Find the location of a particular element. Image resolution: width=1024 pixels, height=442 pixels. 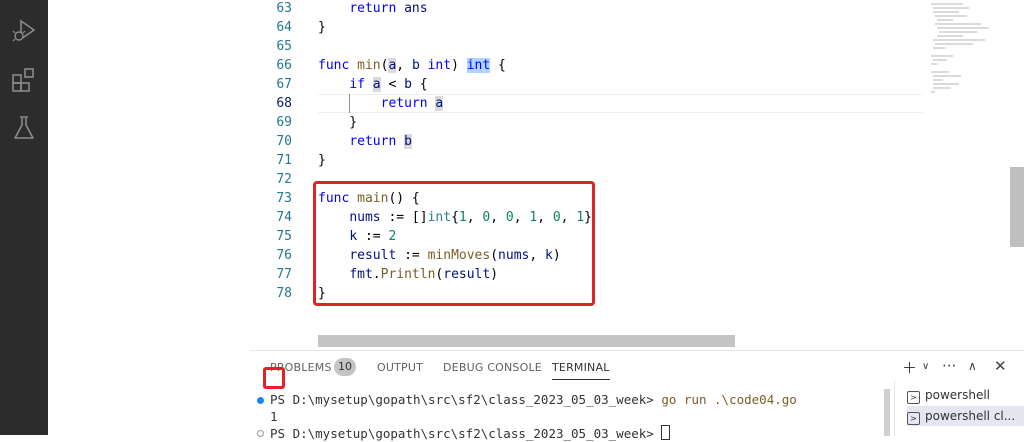

command-success-dot is located at coordinates (260, 400).